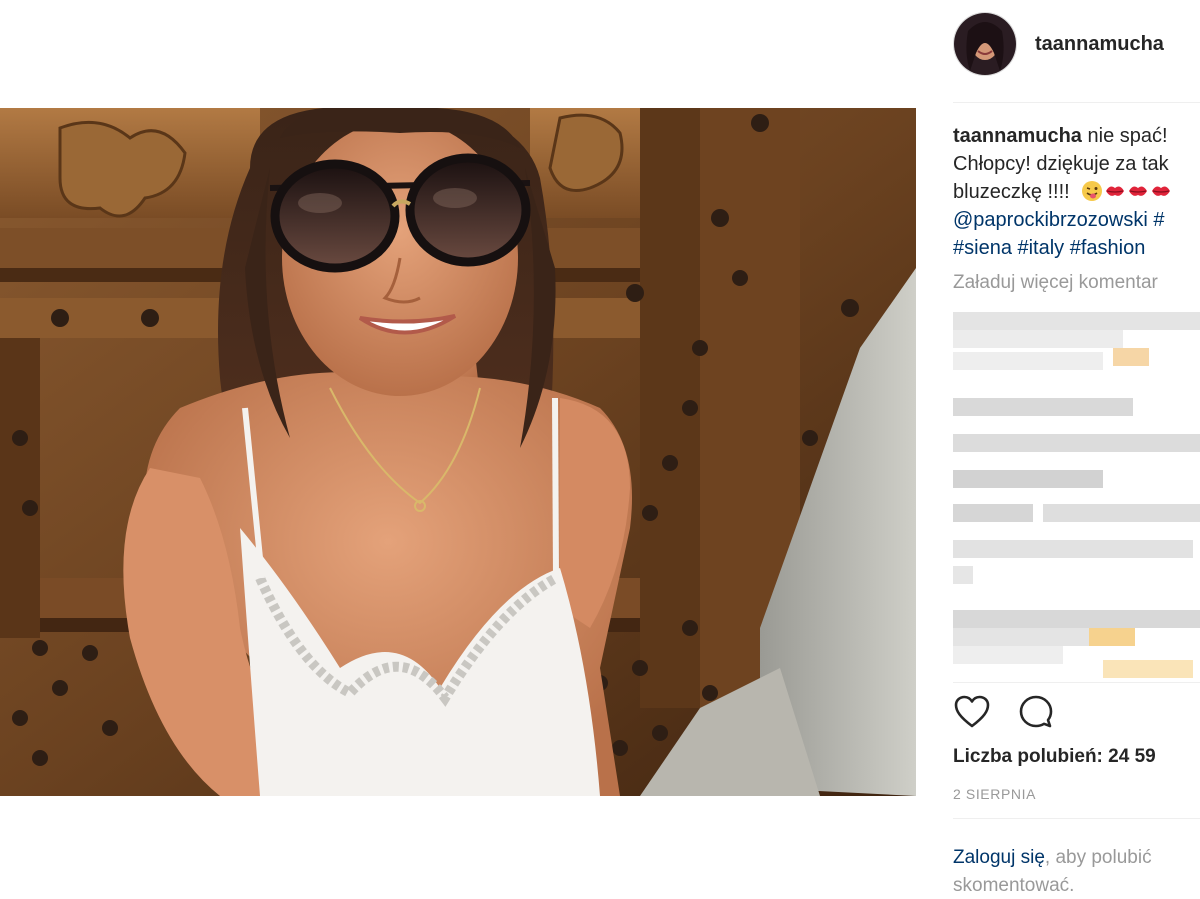  What do you see at coordinates (1098, 857) in the screenshot?
I see `login-prompt-text: , aby polubić` at bounding box center [1098, 857].